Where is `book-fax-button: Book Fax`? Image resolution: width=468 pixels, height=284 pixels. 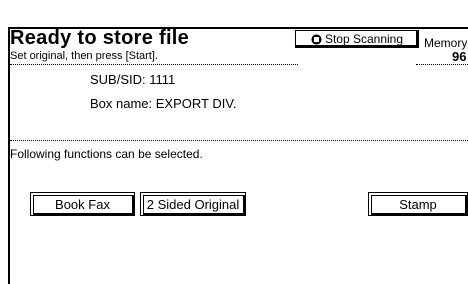 book-fax-button: Book Fax is located at coordinates (82, 204).